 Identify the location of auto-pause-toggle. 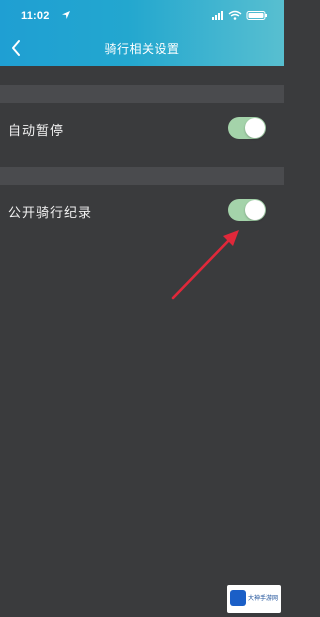
(247, 128).